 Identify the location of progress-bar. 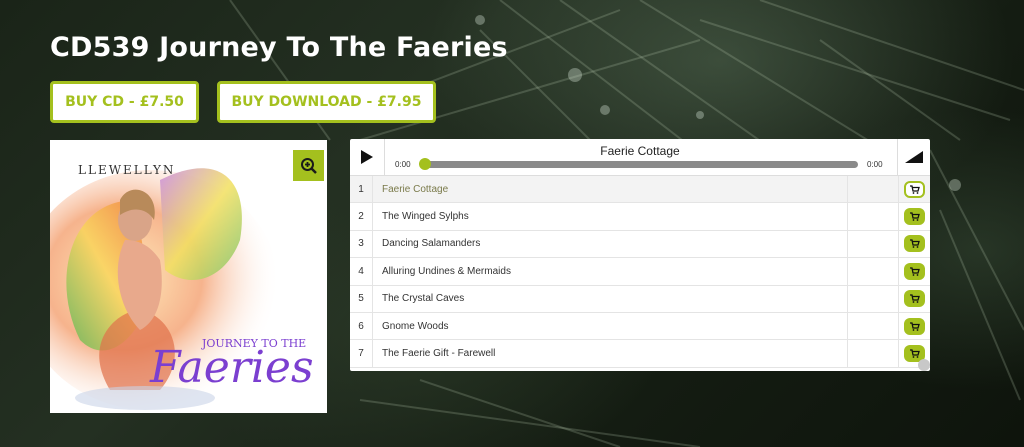
(638, 164).